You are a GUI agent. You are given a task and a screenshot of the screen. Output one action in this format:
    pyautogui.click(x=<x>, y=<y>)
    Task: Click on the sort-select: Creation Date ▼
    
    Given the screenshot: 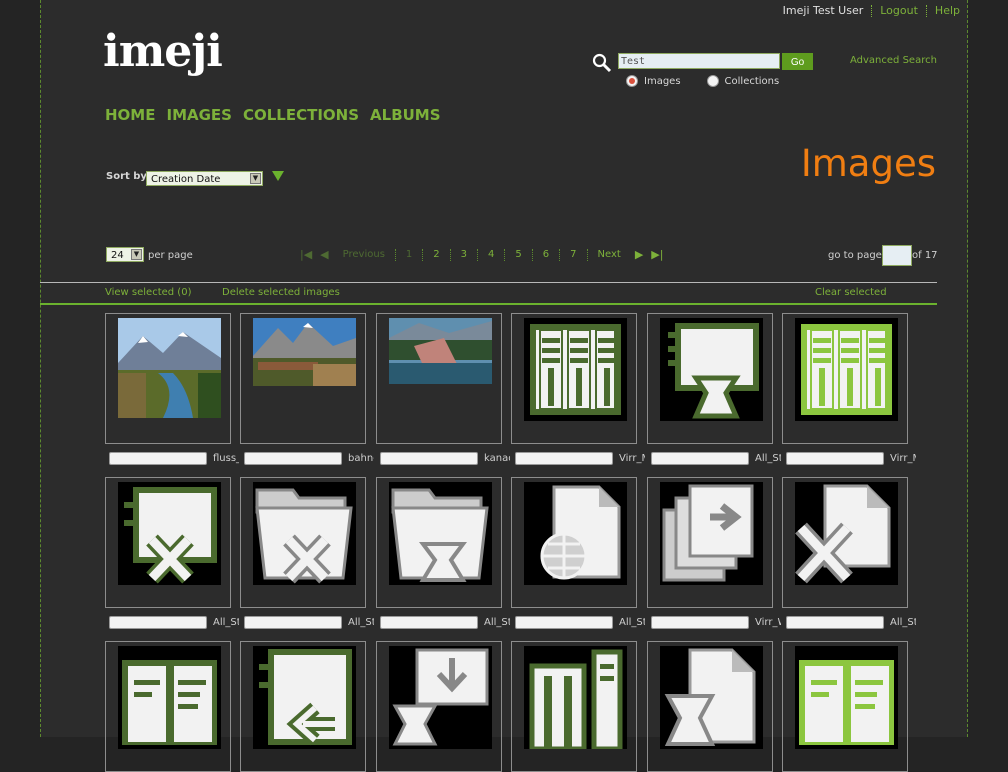 What is the action you would take?
    pyautogui.click(x=204, y=178)
    